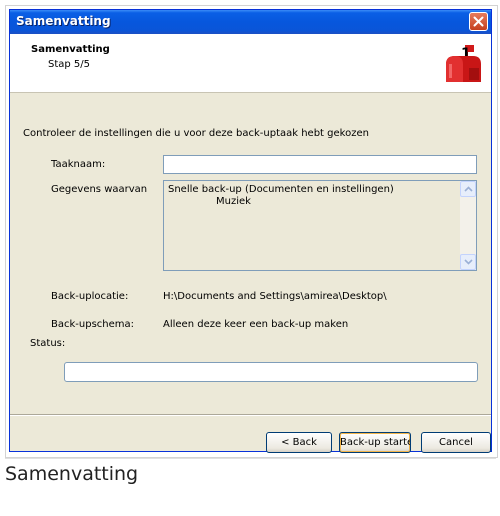 The height and width of the screenshot is (516, 500). What do you see at coordinates (468, 225) in the screenshot?
I see `vertical-scrollbar` at bounding box center [468, 225].